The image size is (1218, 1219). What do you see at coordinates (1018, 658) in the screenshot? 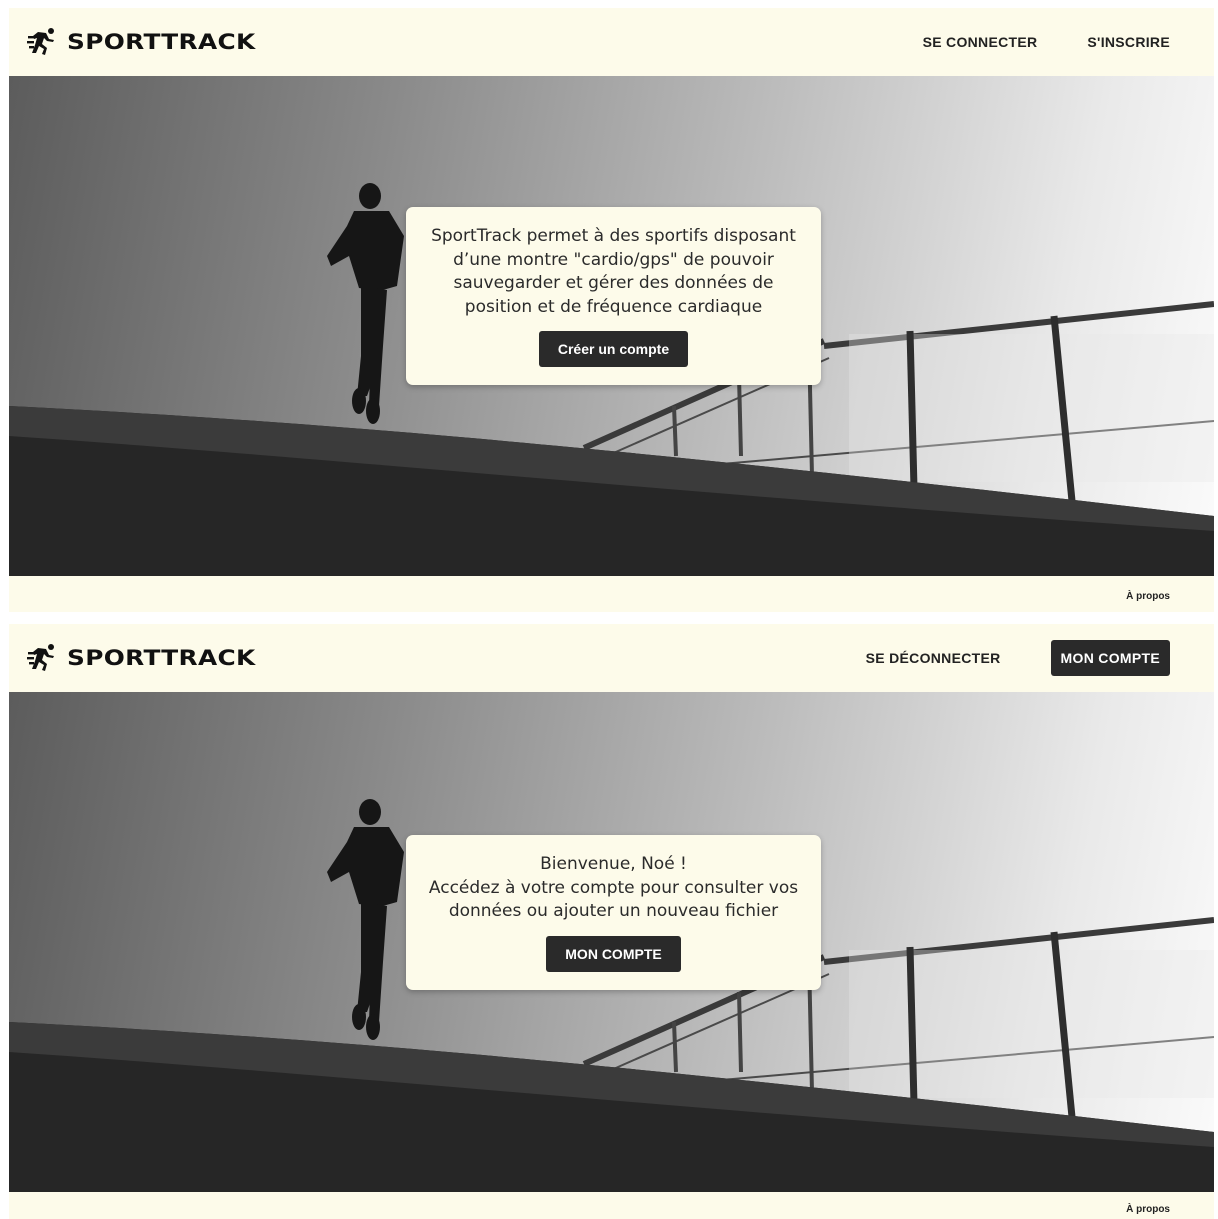
I see `nav-links: SE DÉCONNECTER MON COMPTE` at bounding box center [1018, 658].